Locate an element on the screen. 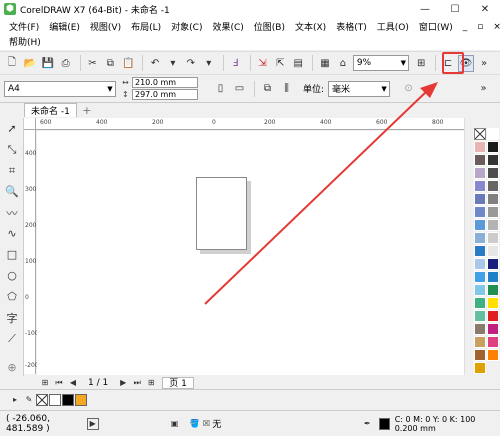  page-size-select: A4 ▼ is located at coordinates (60, 88).